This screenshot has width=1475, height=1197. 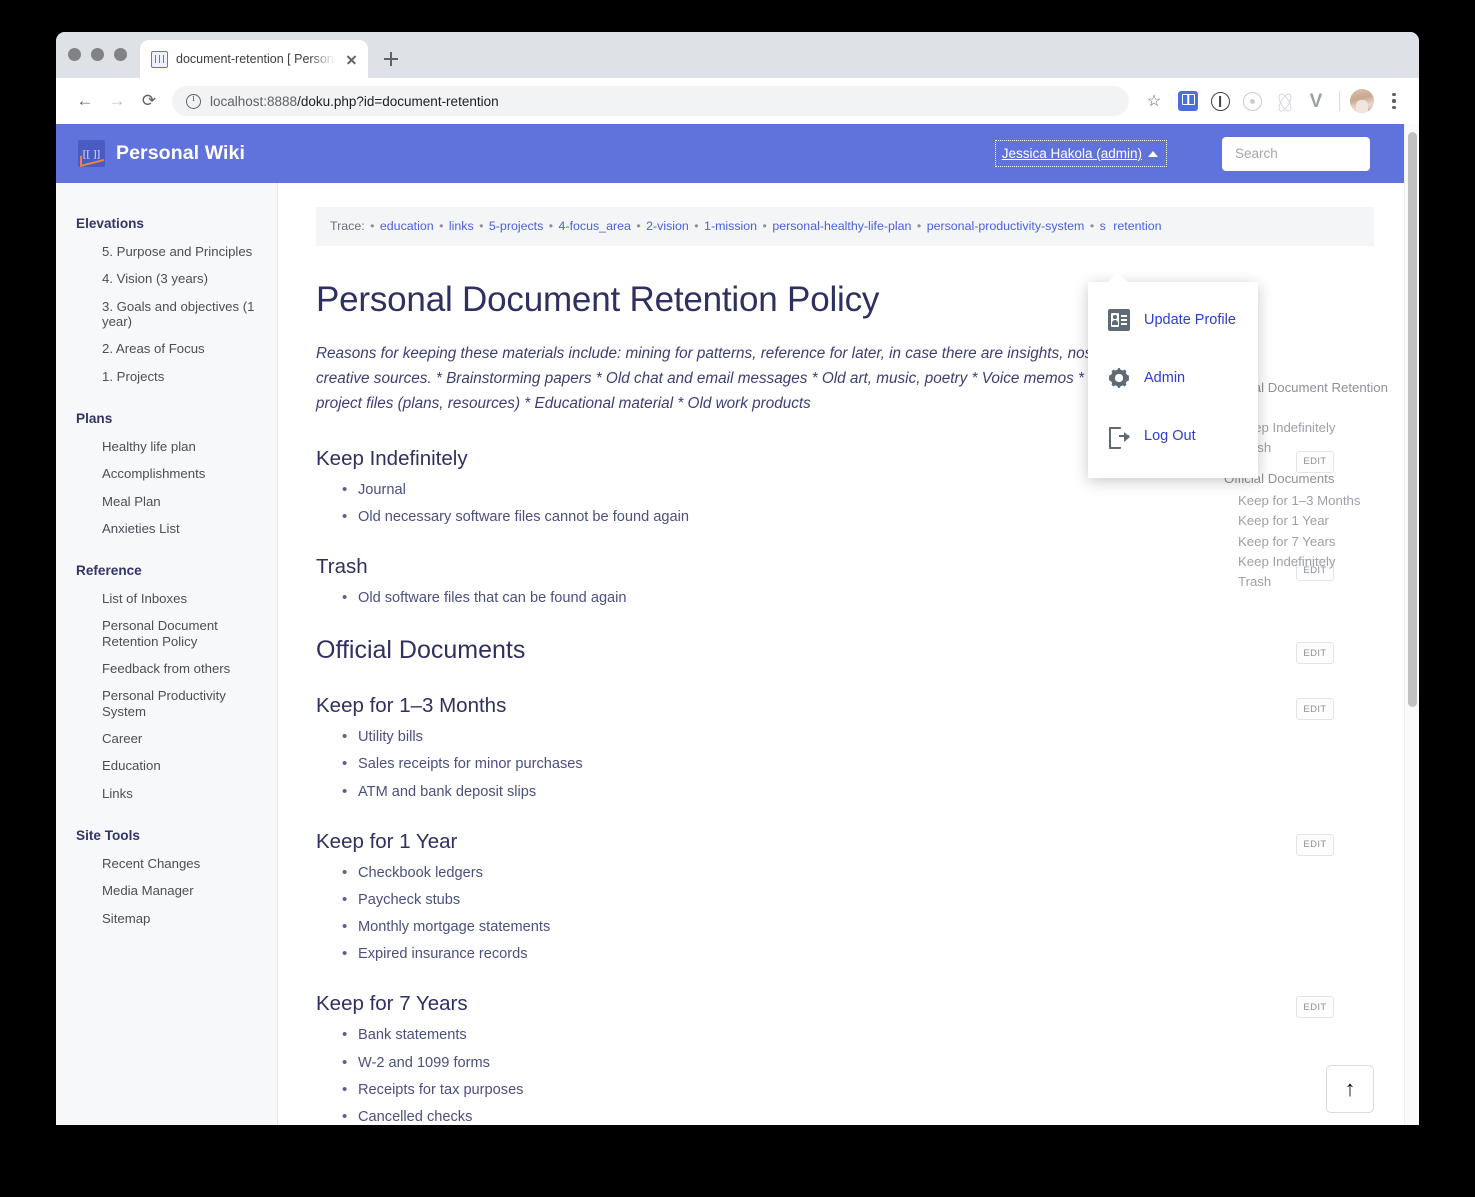 What do you see at coordinates (1284, 101) in the screenshot?
I see `extension-react-icon` at bounding box center [1284, 101].